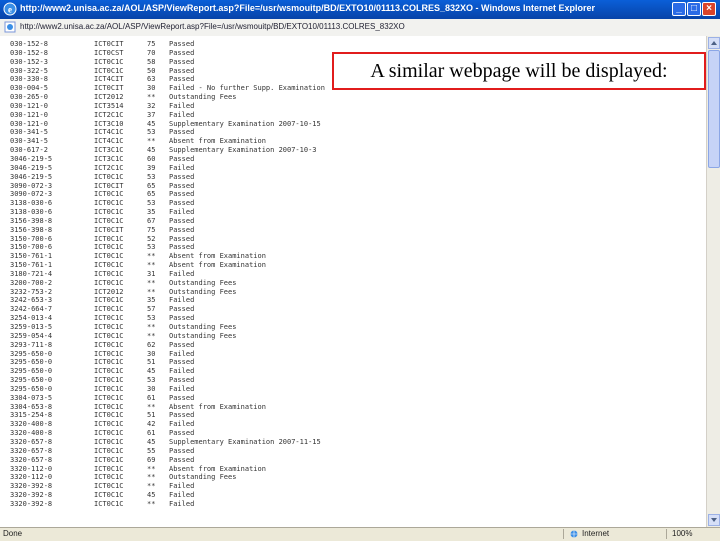  I want to click on report-row: 3242-664-7 ICT0C1C 57 Passed, so click(350, 309).